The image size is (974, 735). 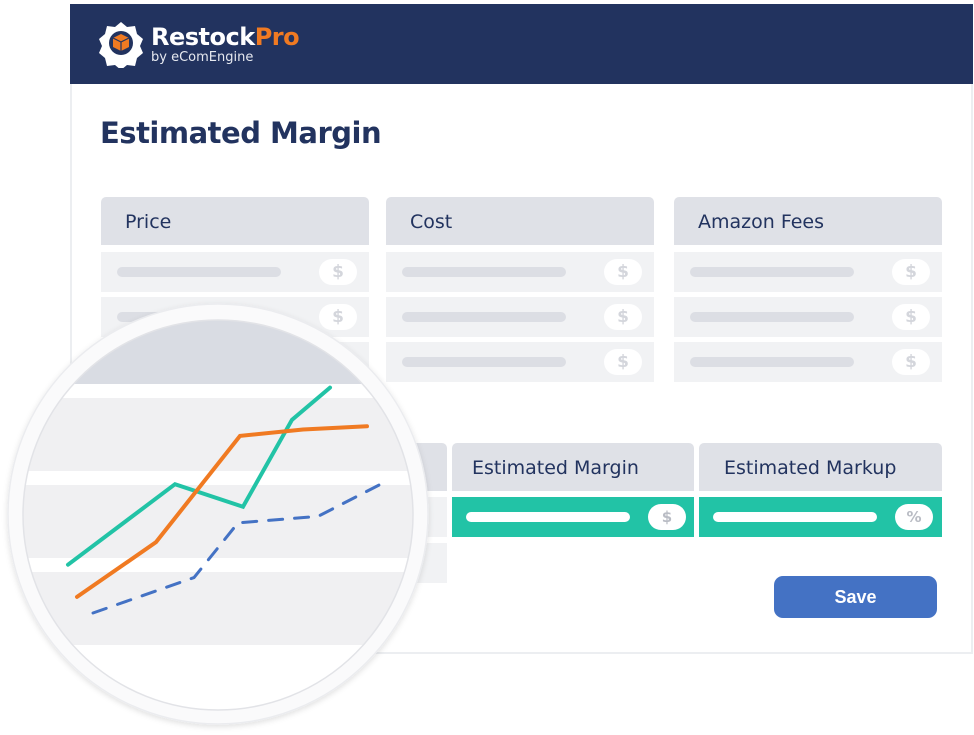 I want to click on price-header: Price, so click(x=235, y=221).